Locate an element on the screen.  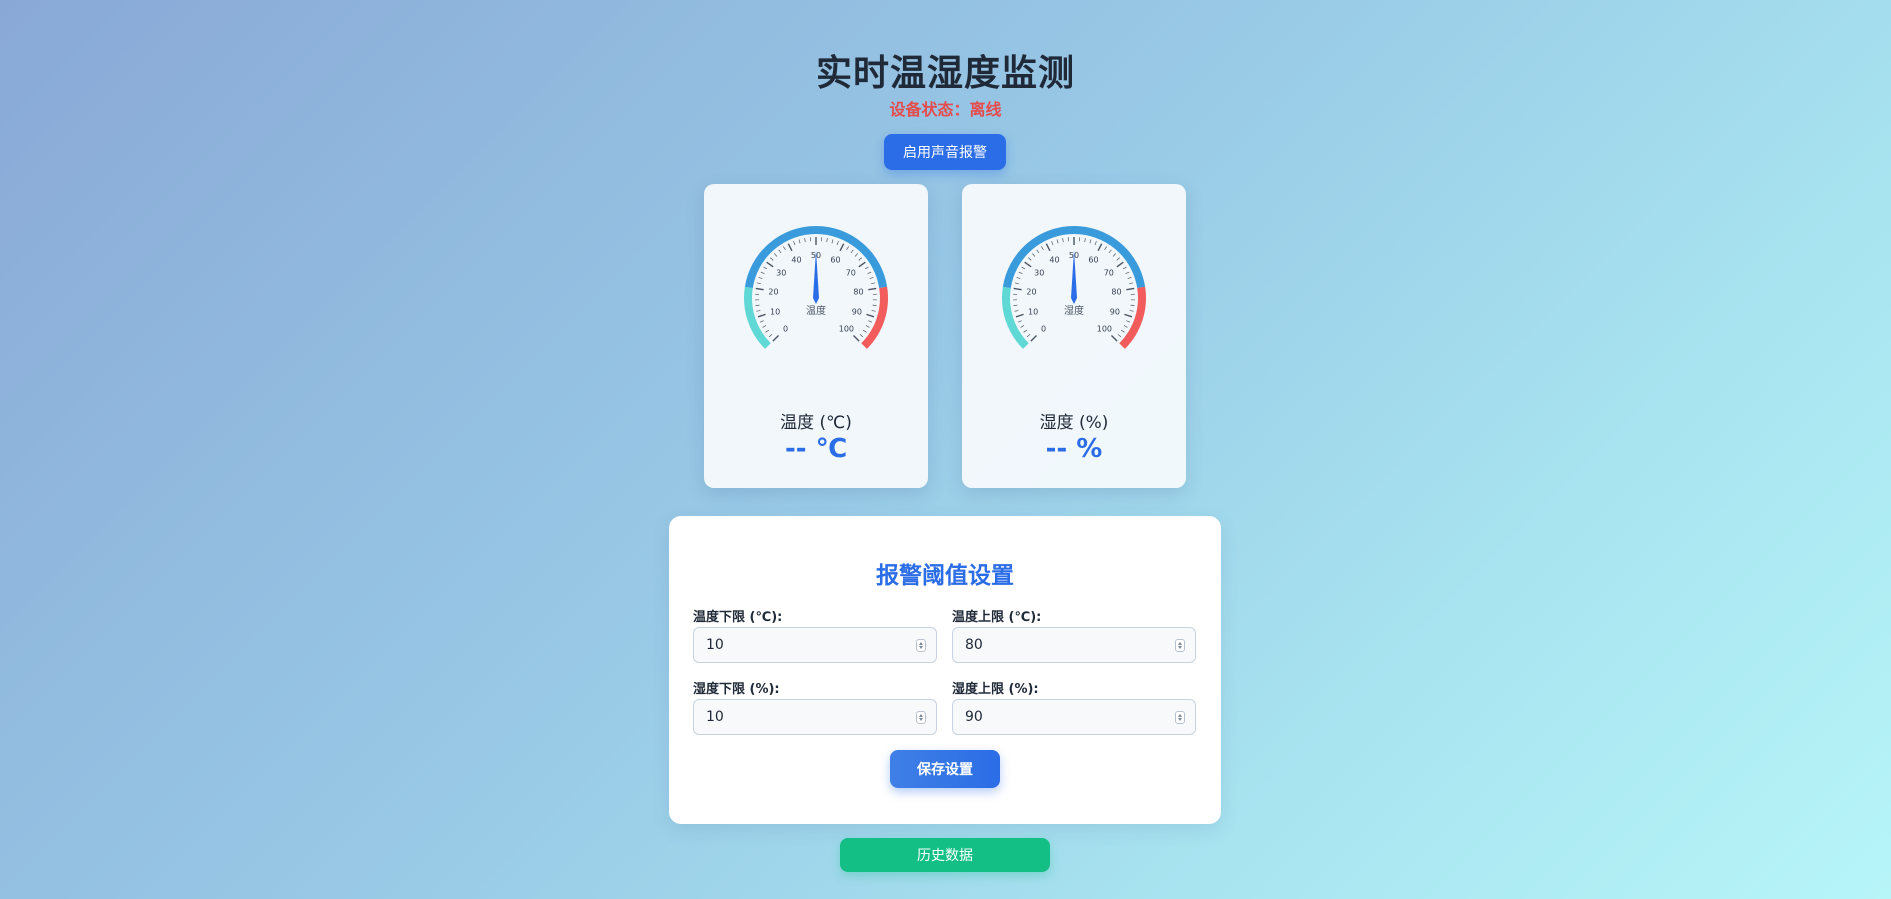
gauge-tick-label: 0 is located at coordinates (1043, 328).